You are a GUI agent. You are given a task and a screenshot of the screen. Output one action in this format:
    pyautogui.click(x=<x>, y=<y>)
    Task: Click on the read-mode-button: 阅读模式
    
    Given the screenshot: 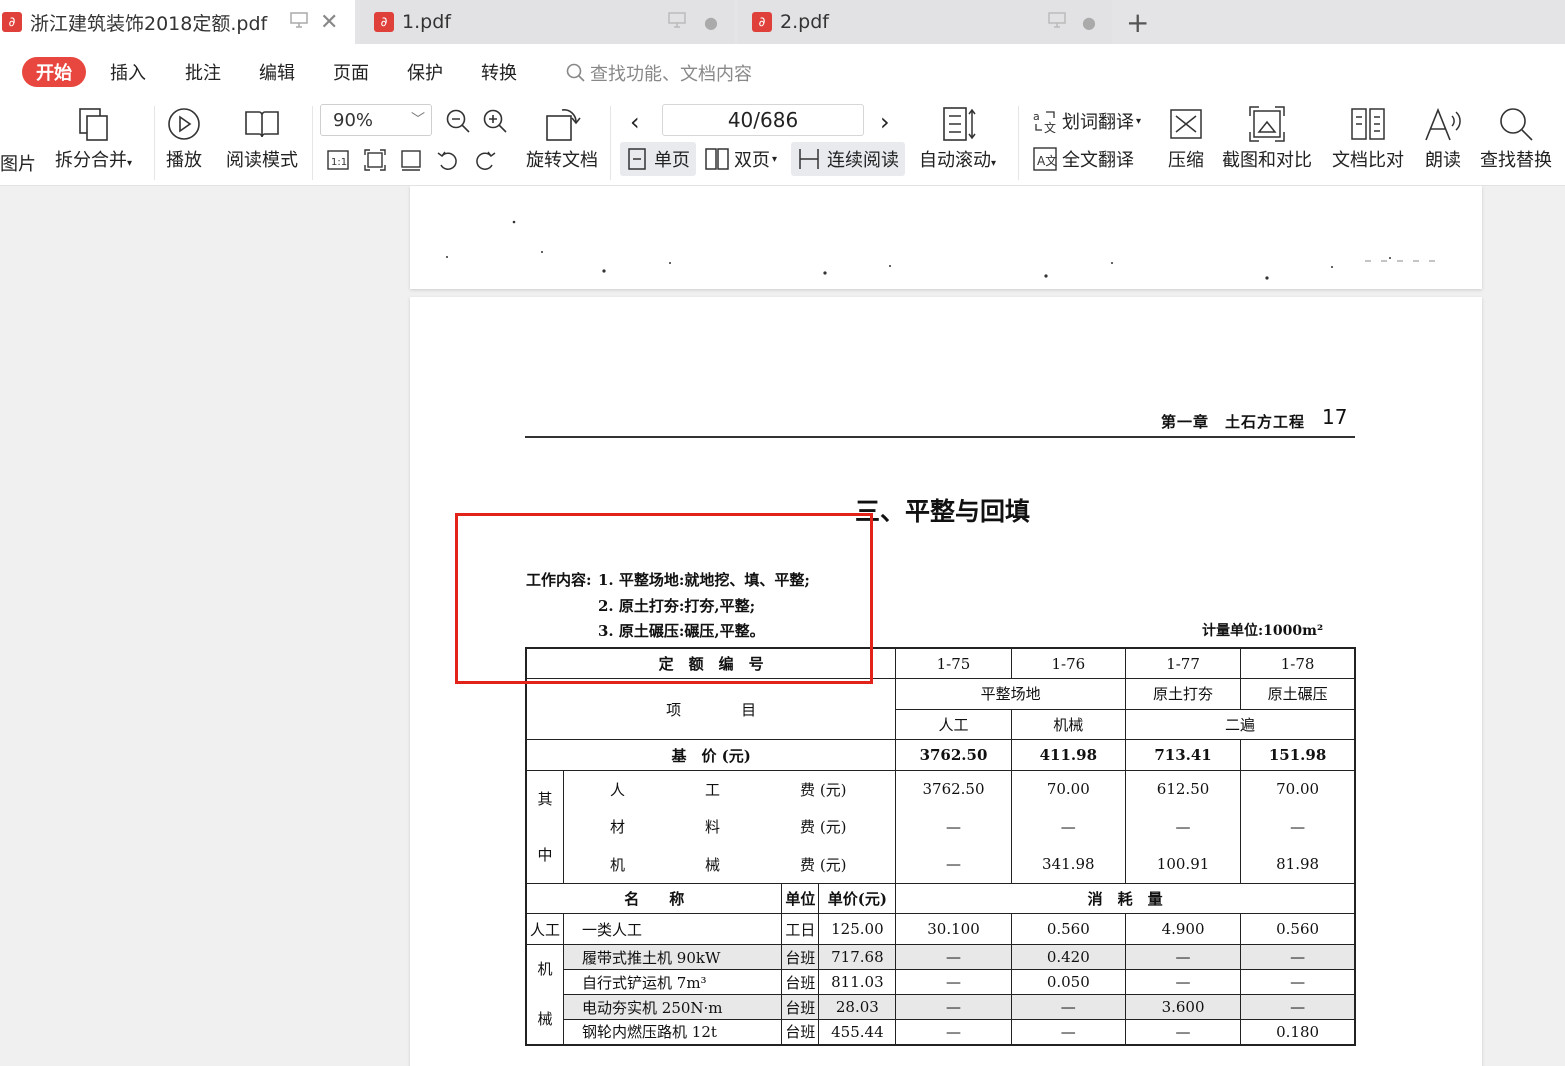 What is the action you would take?
    pyautogui.click(x=262, y=137)
    